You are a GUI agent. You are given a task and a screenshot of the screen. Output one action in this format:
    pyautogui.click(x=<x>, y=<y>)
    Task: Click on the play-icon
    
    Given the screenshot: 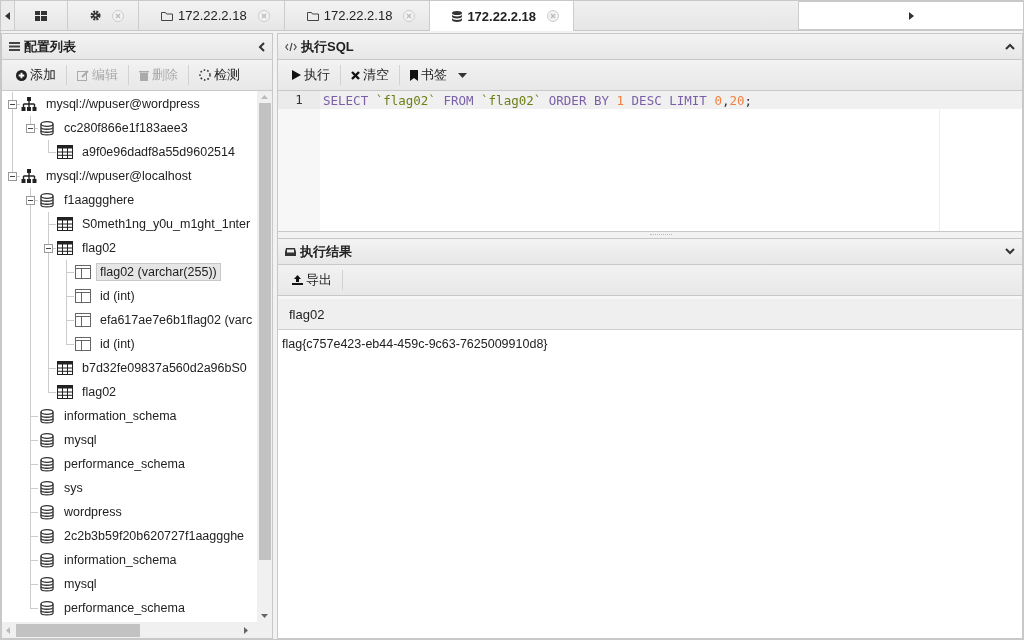 What is the action you would take?
    pyautogui.click(x=296, y=75)
    